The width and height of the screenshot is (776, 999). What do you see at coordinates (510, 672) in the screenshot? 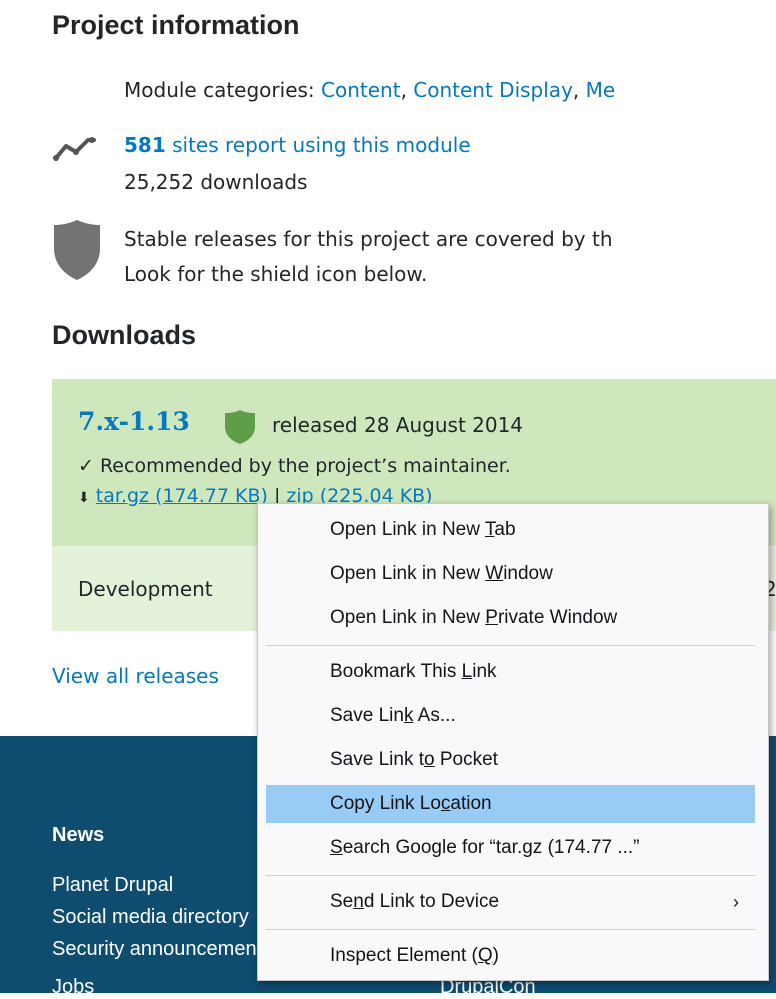
I see `menu-bookmark-link: Bookmark This Link` at bounding box center [510, 672].